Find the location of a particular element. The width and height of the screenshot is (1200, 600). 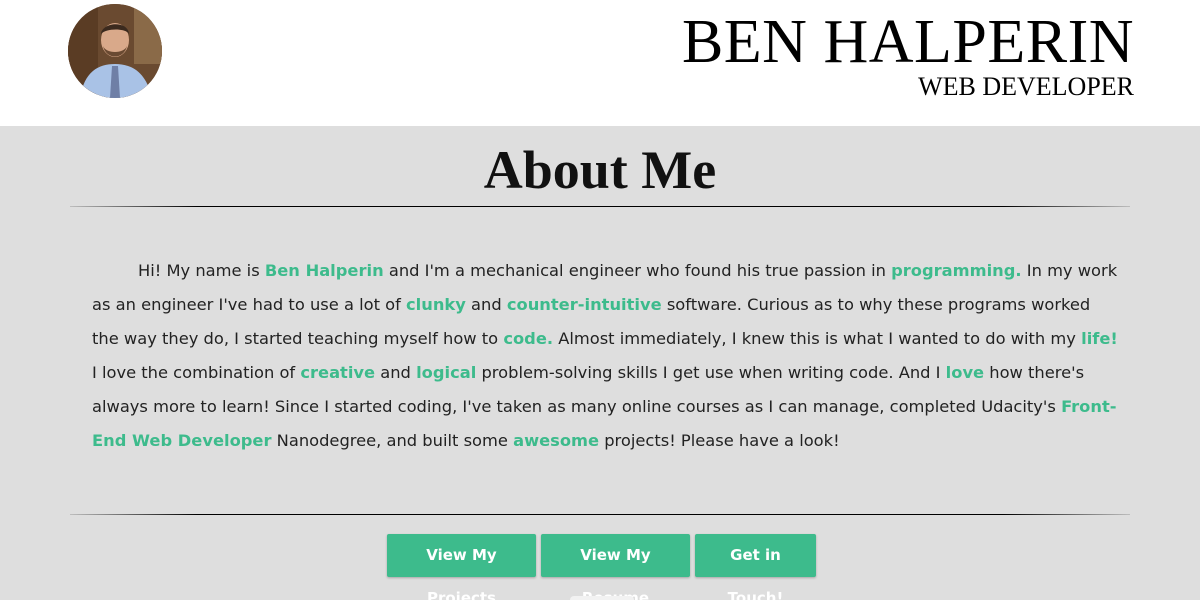

highlighted-phrase: creative is located at coordinates (338, 372).